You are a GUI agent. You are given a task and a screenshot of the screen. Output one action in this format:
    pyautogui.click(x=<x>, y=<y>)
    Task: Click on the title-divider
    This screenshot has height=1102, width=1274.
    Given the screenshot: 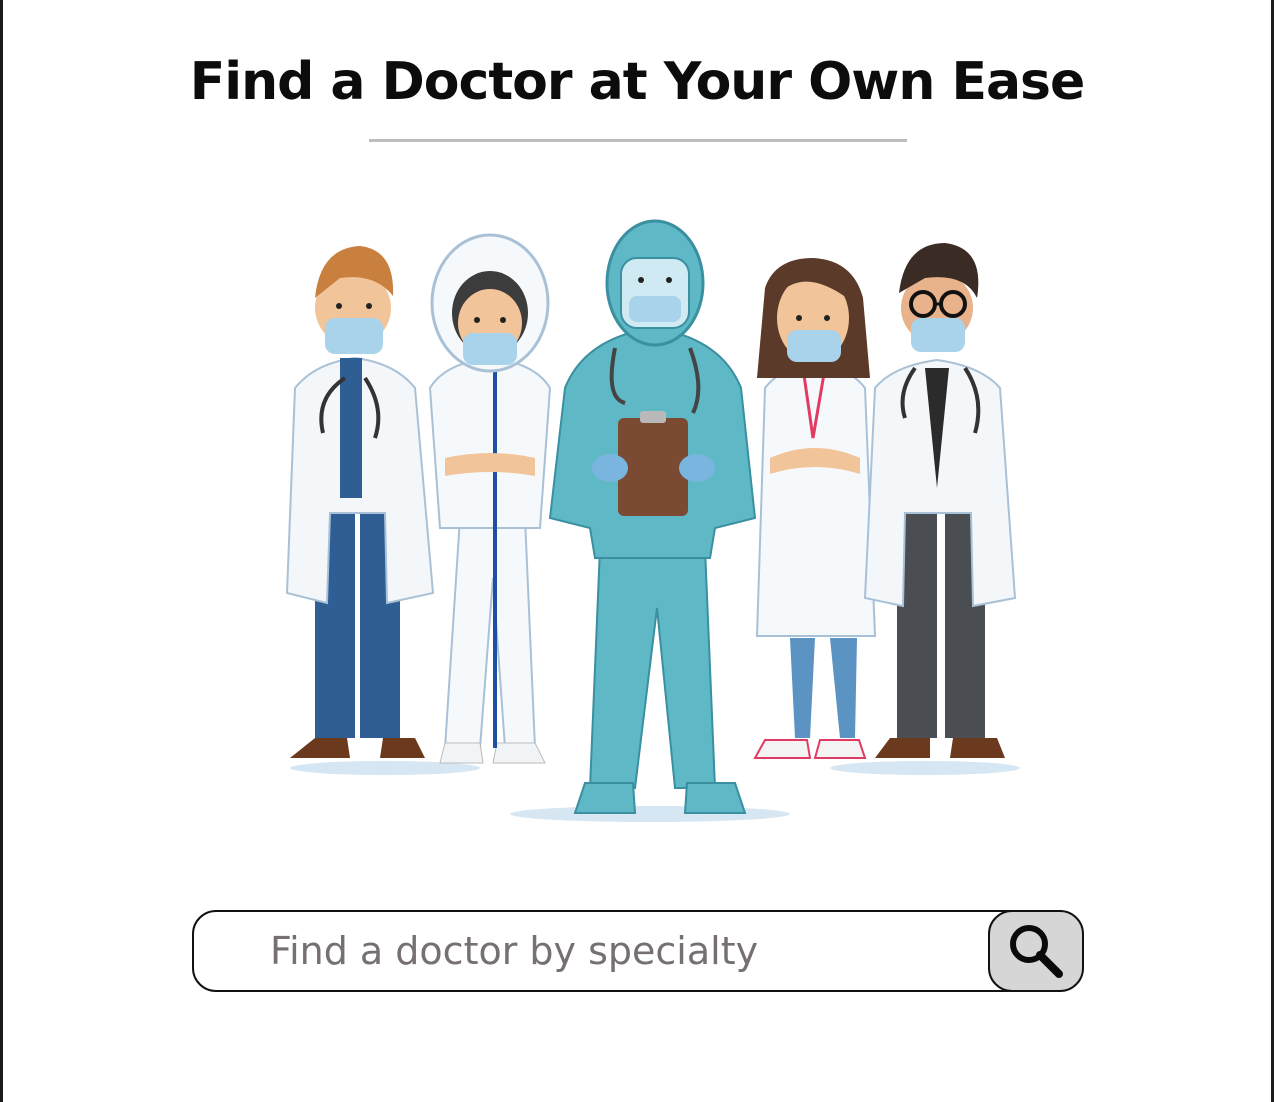 What is the action you would take?
    pyautogui.click(x=638, y=140)
    